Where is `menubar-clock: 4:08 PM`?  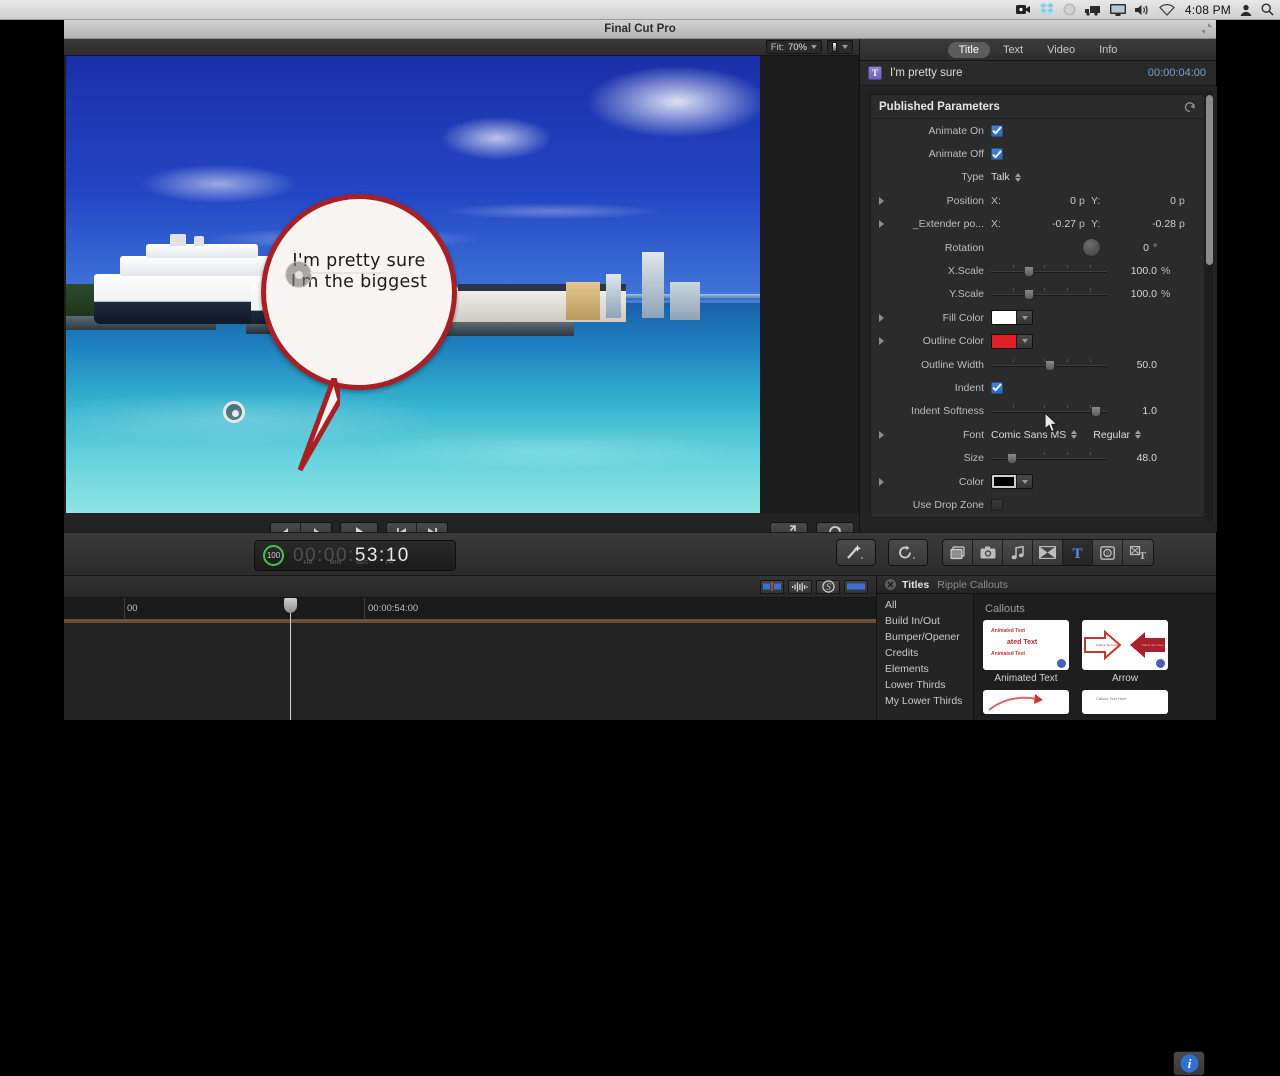
menubar-clock: 4:08 PM is located at coordinates (1208, 10).